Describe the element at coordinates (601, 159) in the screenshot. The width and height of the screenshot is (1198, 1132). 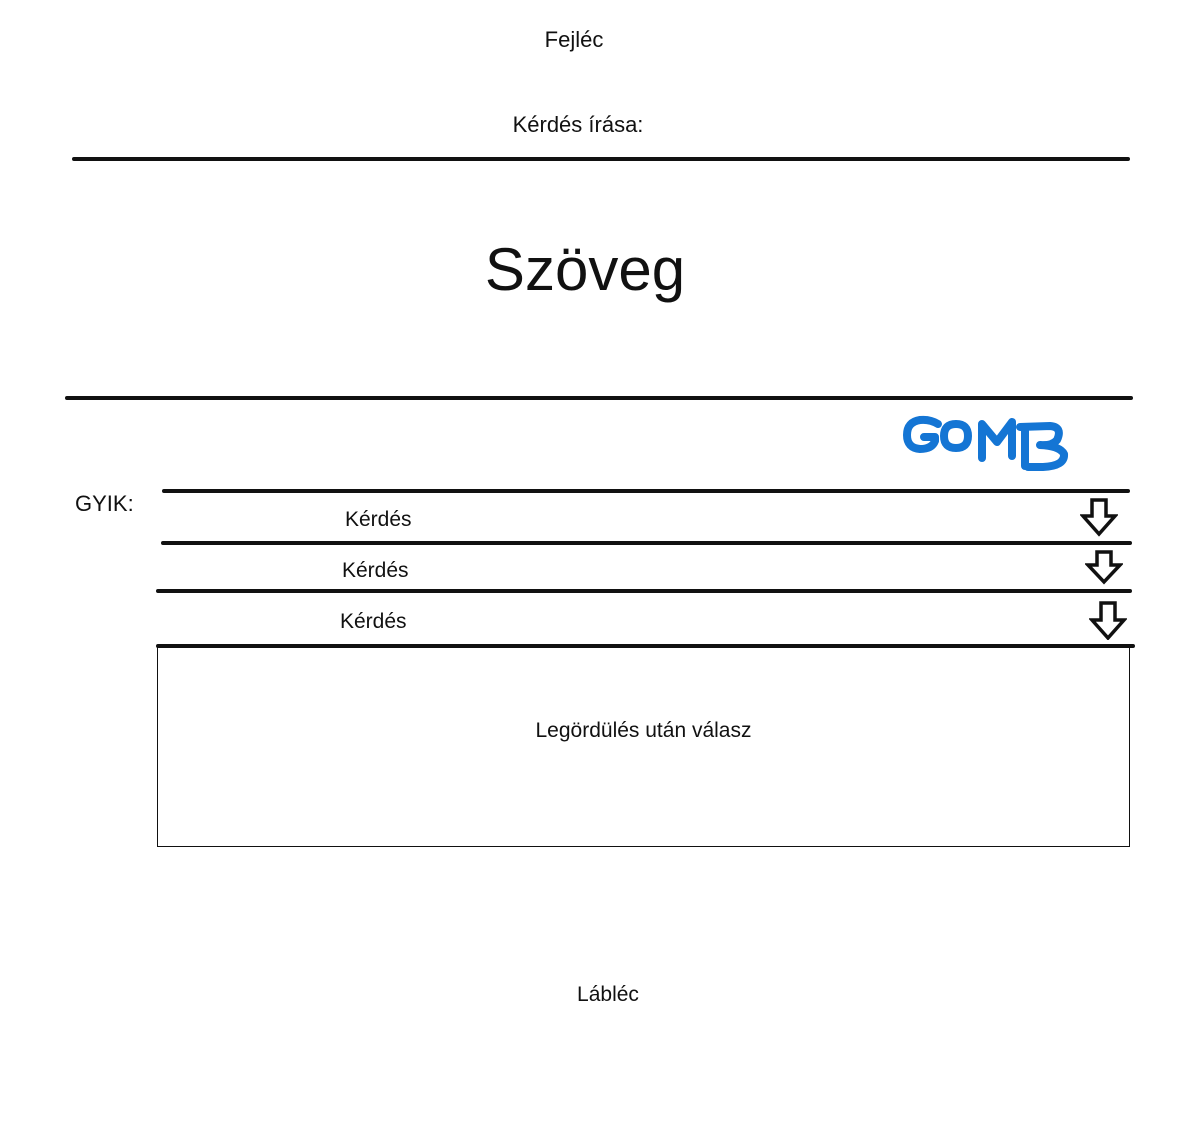
I see `textarea-top-border` at that location.